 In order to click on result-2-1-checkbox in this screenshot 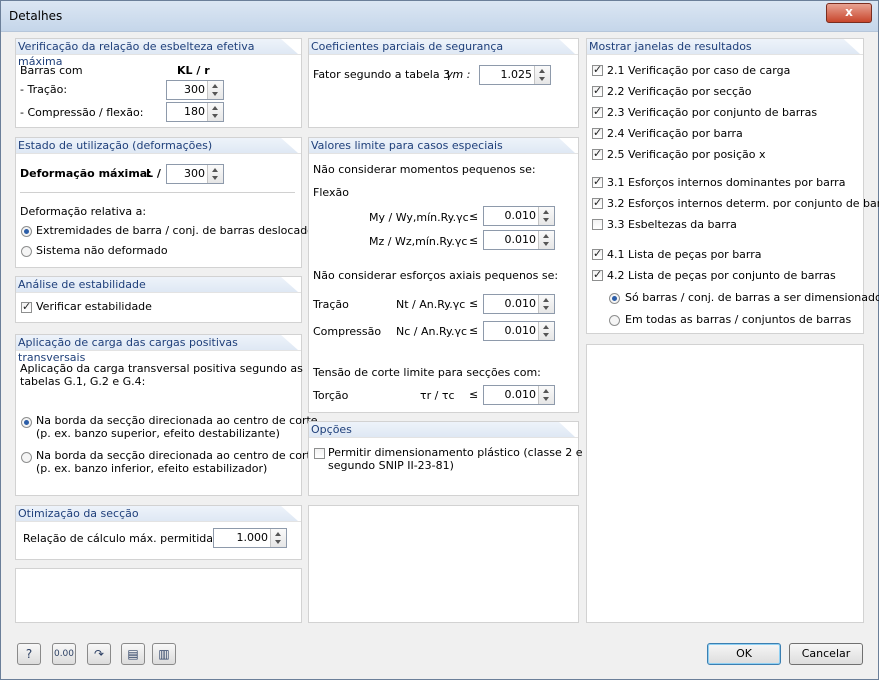, I will do `click(597, 69)`.